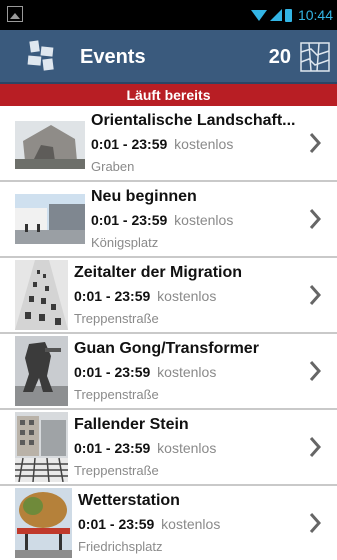 Image resolution: width=337 pixels, height=560 pixels. Describe the element at coordinates (315, 15) in the screenshot. I see `status-time: 10:44` at that location.